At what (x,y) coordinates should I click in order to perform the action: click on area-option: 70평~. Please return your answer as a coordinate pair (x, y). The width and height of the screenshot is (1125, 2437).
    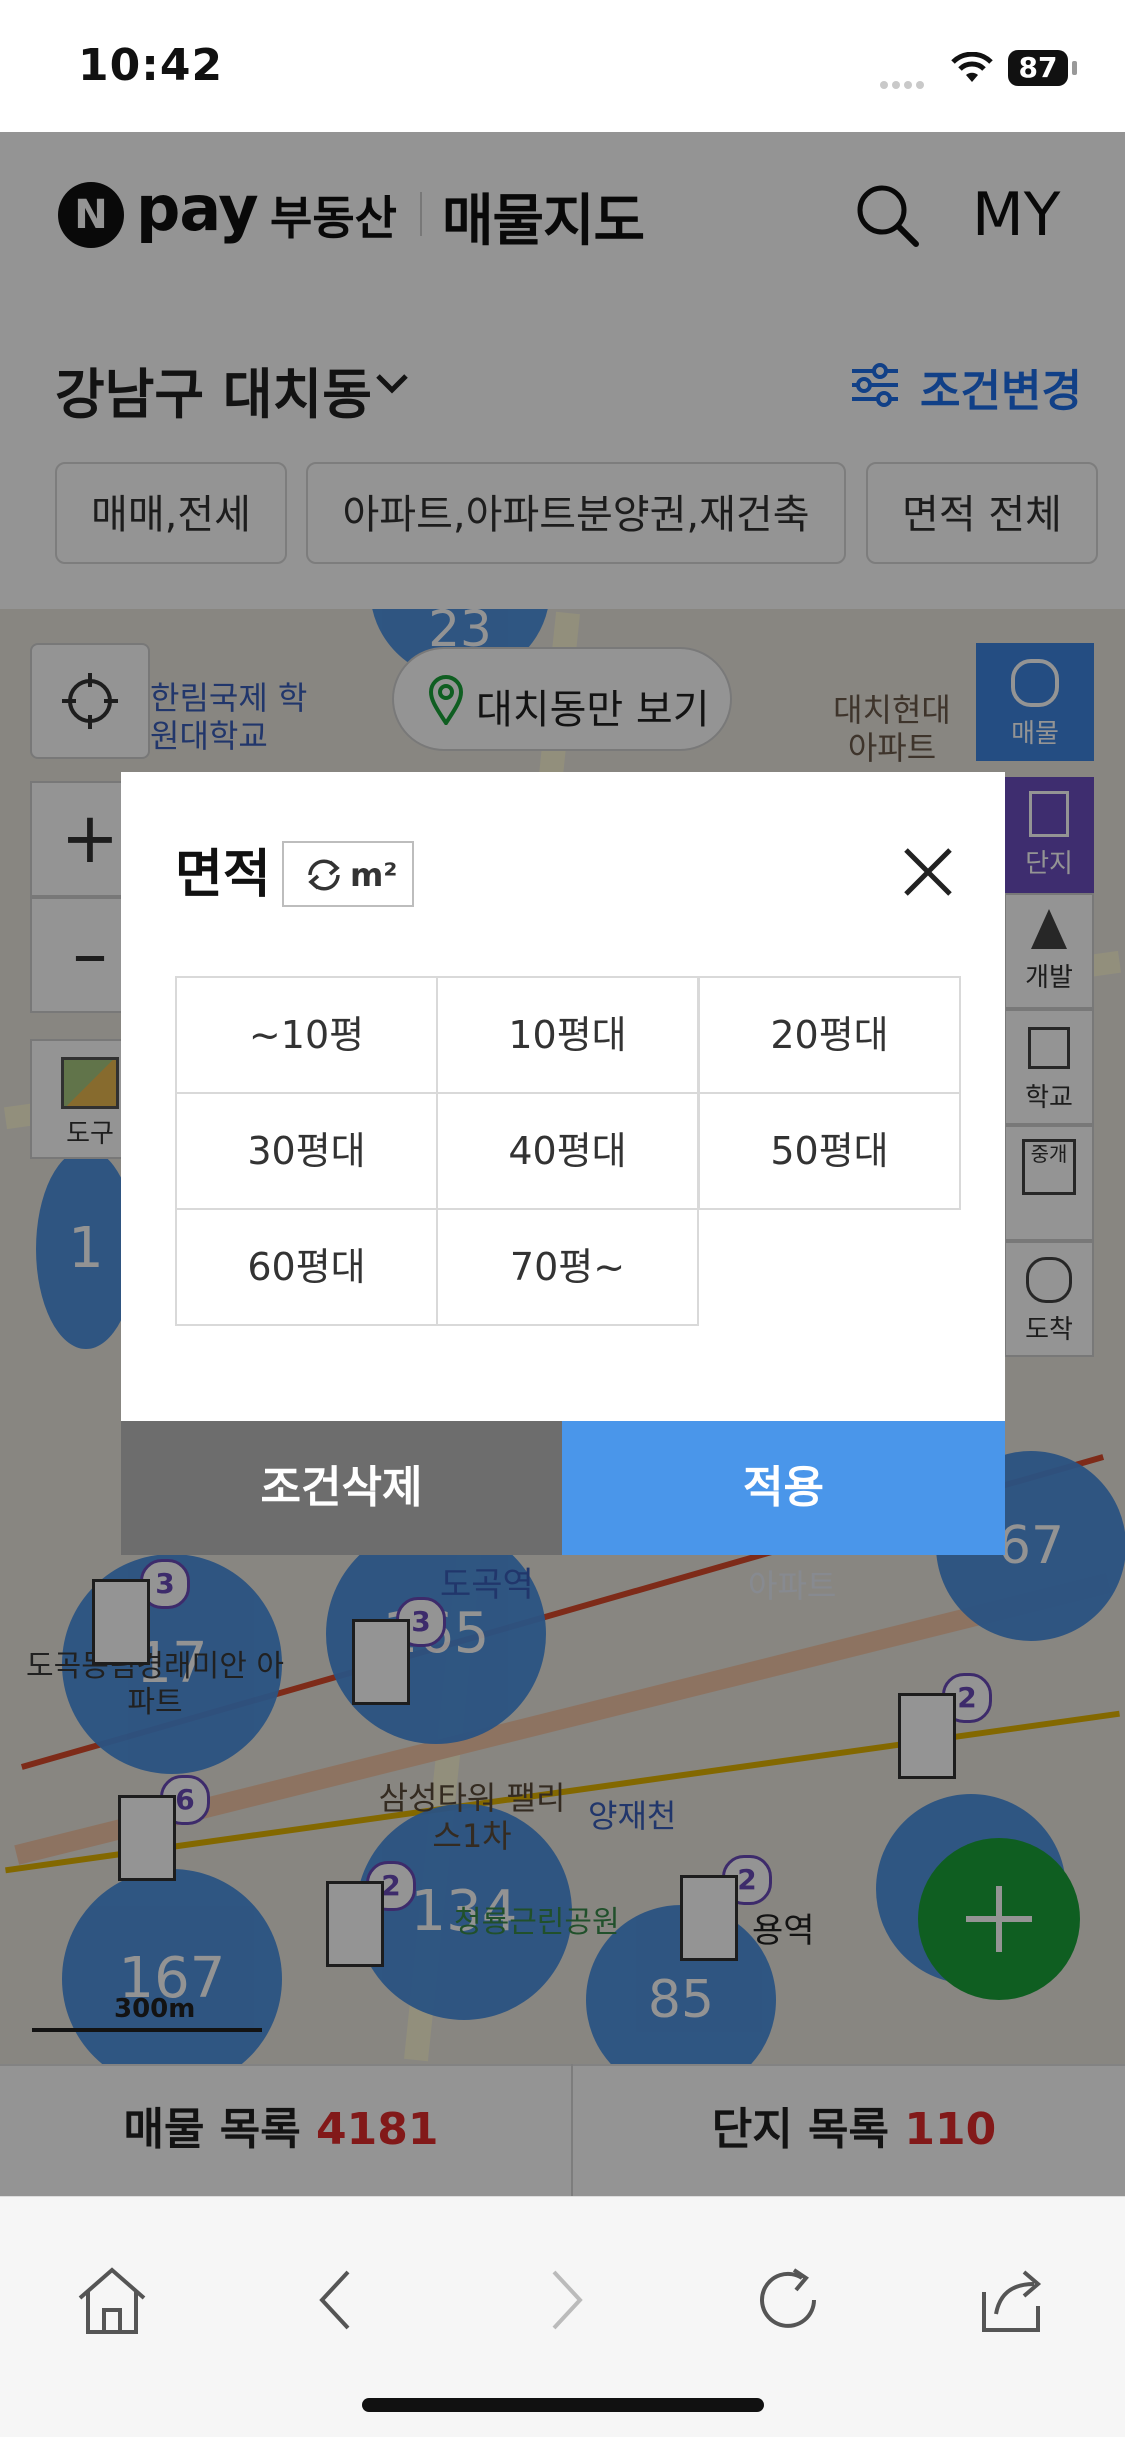
    Looking at the image, I should click on (567, 1267).